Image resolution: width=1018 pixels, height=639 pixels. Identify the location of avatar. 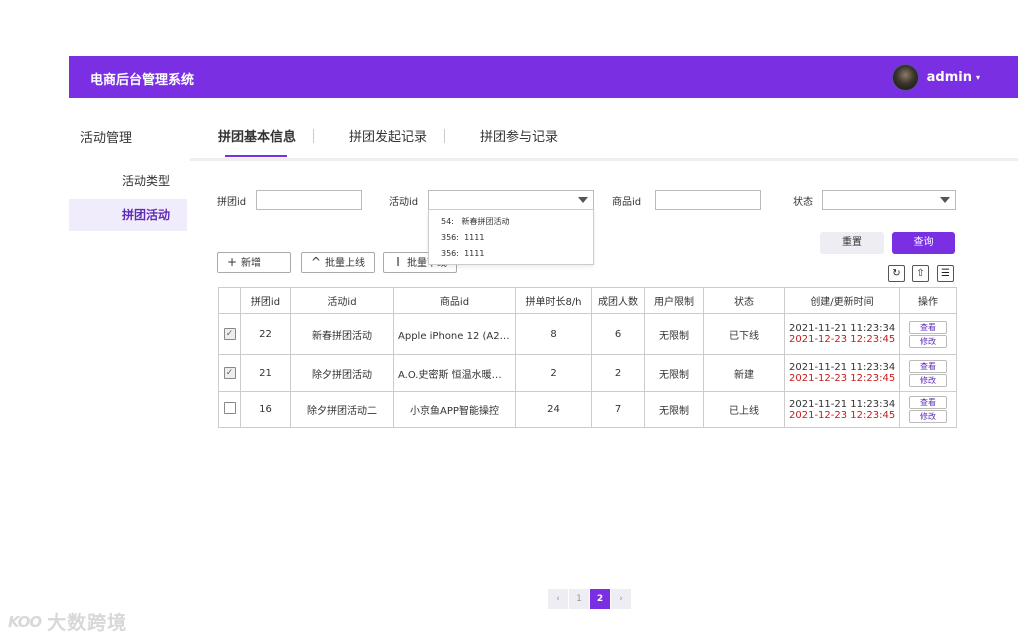
(905, 77).